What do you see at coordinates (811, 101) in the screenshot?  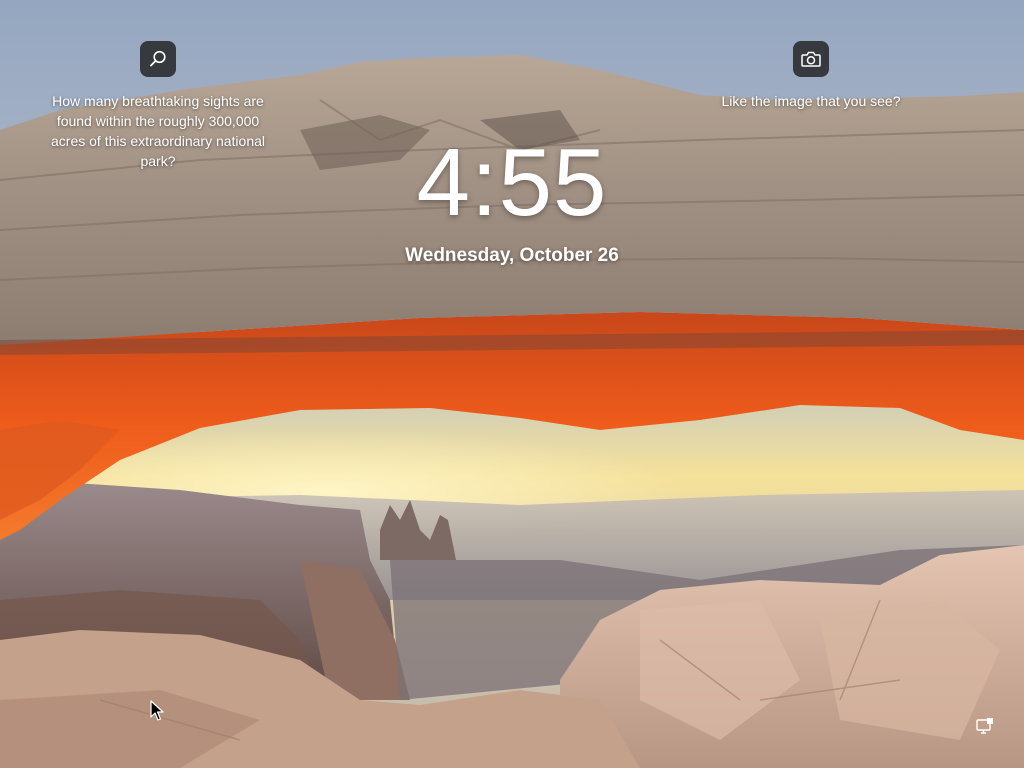 I see `spotlight-like-text: Like the image that you see?` at bounding box center [811, 101].